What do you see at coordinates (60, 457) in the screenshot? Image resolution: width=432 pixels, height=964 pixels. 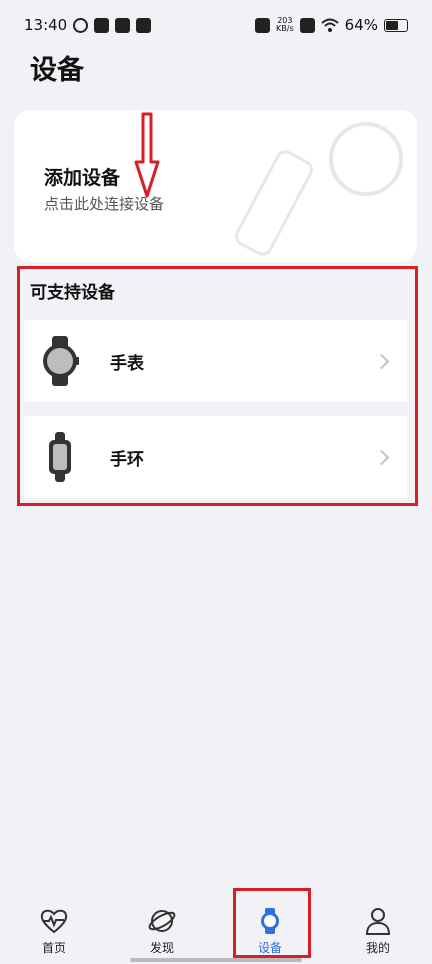 I see `band-icon` at bounding box center [60, 457].